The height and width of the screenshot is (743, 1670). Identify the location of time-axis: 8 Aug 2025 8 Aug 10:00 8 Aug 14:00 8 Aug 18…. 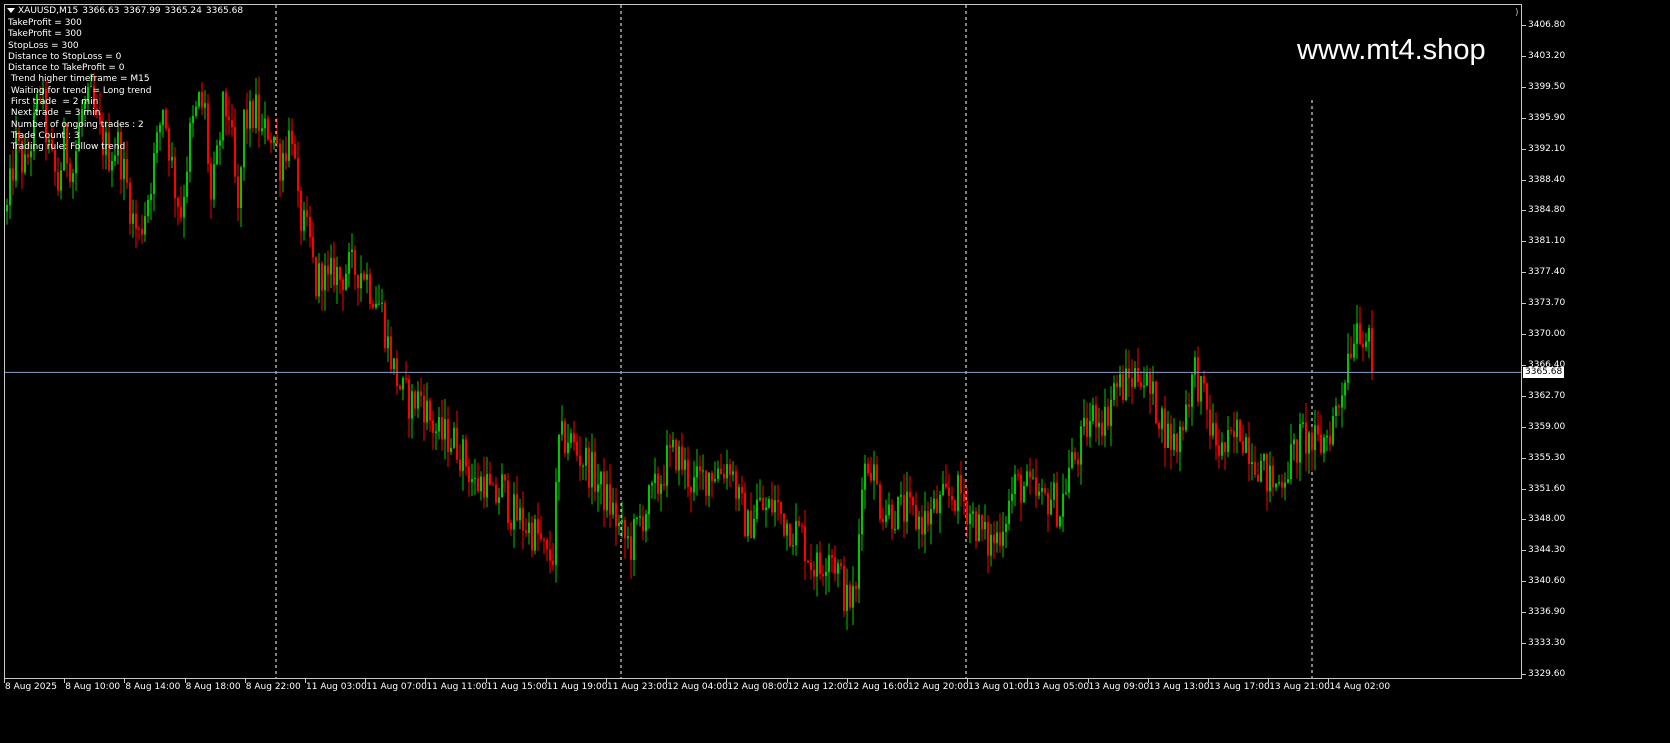
(761, 711).